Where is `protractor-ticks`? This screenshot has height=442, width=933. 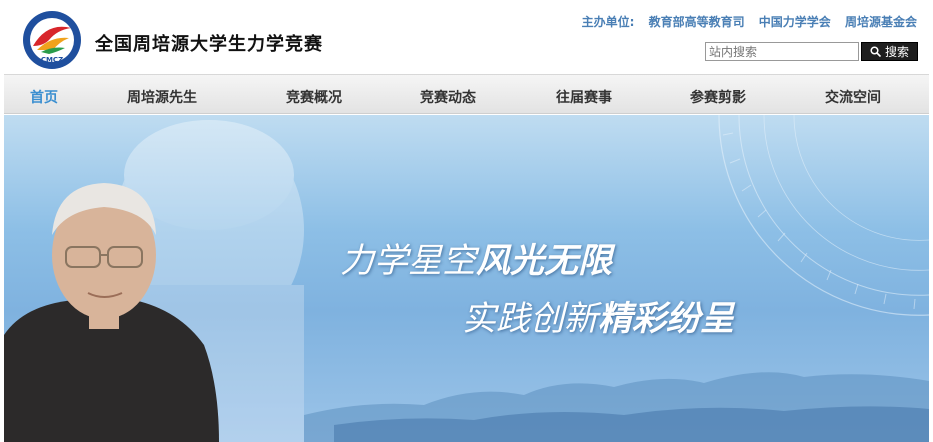
protractor-ticks is located at coordinates (819, 221).